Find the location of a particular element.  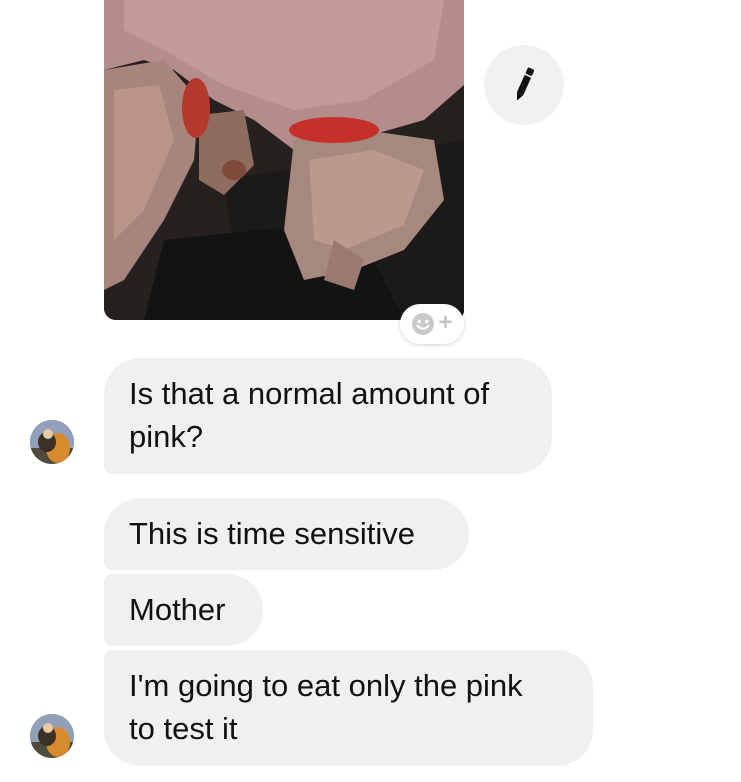

message-bubble: This is time sensitive is located at coordinates (286, 534).